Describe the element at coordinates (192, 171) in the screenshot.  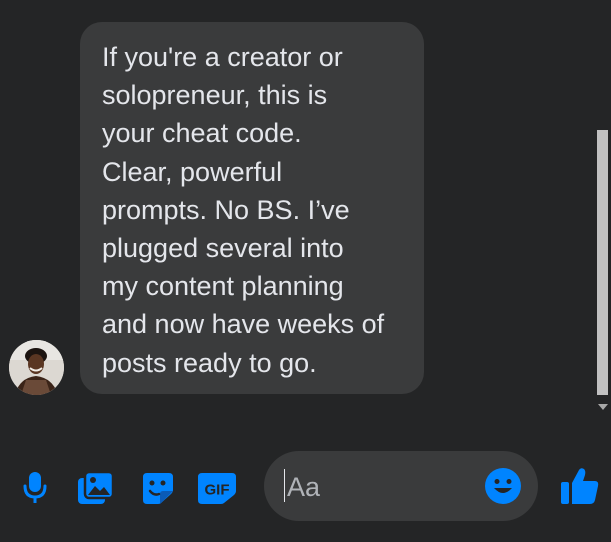
I see `message-line: Clear, powerful` at that location.